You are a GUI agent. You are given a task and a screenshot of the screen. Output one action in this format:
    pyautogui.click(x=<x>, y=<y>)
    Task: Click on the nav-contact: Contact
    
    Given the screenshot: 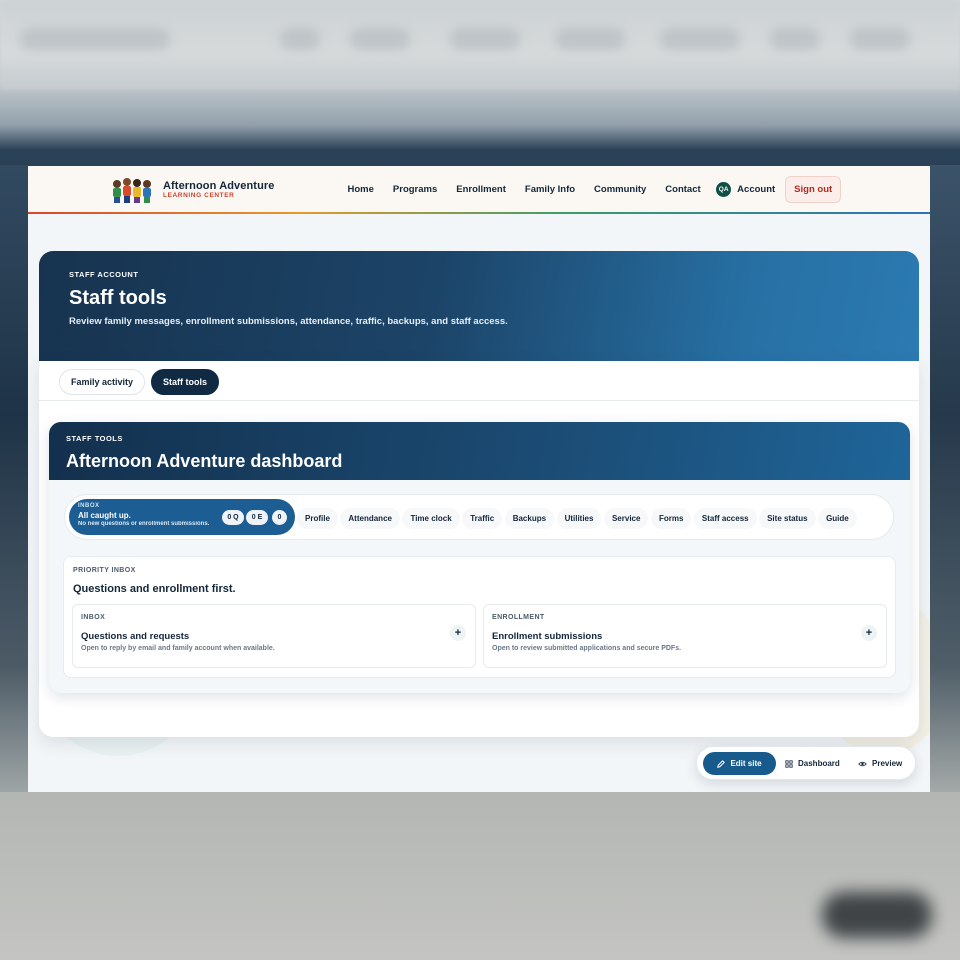 What is the action you would take?
    pyautogui.click(x=682, y=189)
    